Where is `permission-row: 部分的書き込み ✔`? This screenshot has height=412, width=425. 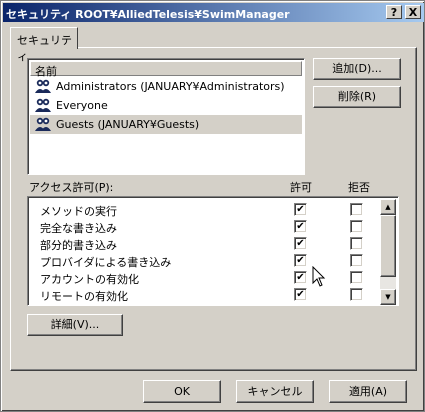
permission-row: 部分的書き込み ✔ is located at coordinates (205, 243).